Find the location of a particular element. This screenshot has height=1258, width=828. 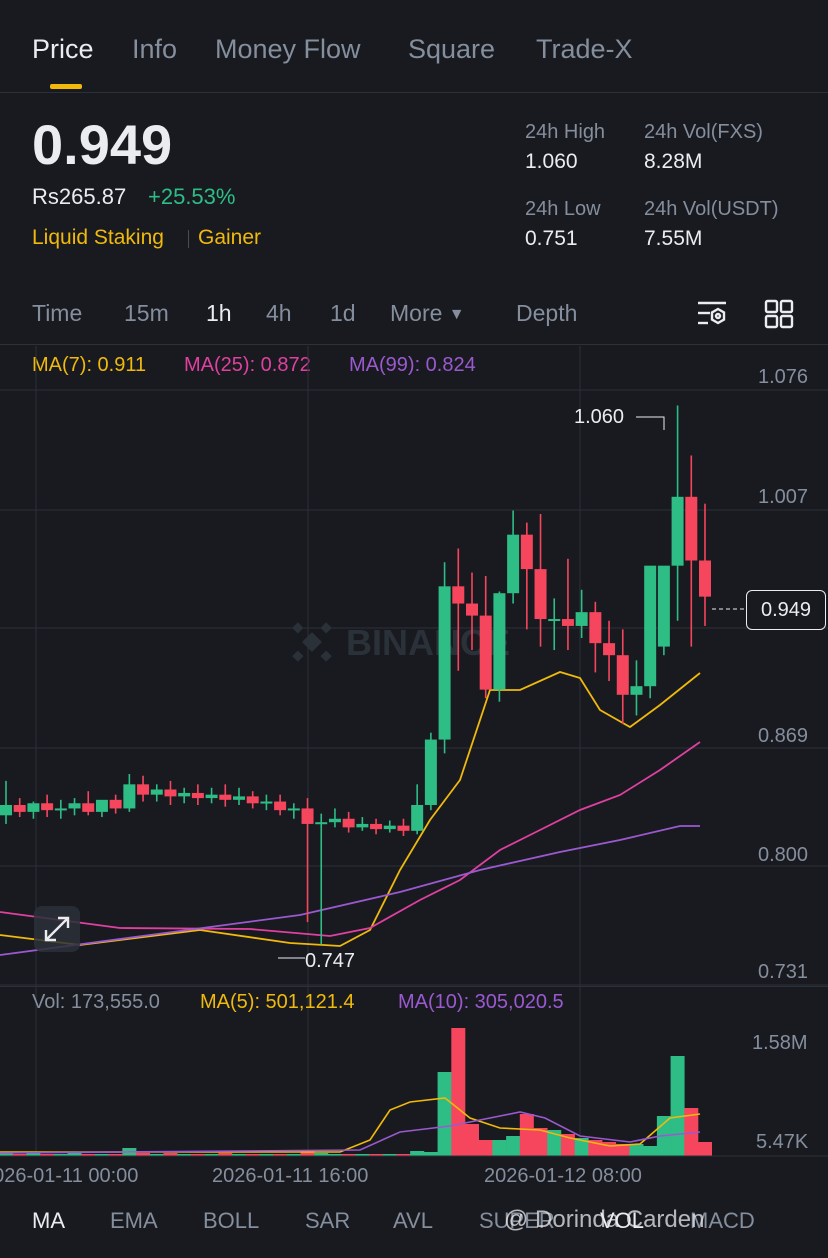

vol-ma10-legend: MA(10): 305,020.5 is located at coordinates (481, 1002).